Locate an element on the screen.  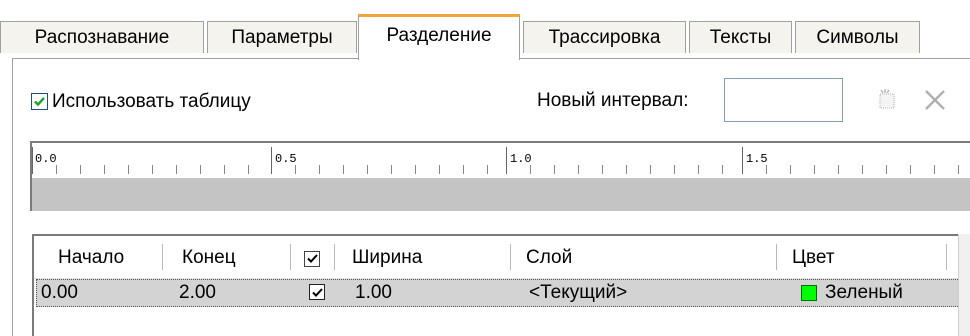
column-header-checked is located at coordinates (312, 258).